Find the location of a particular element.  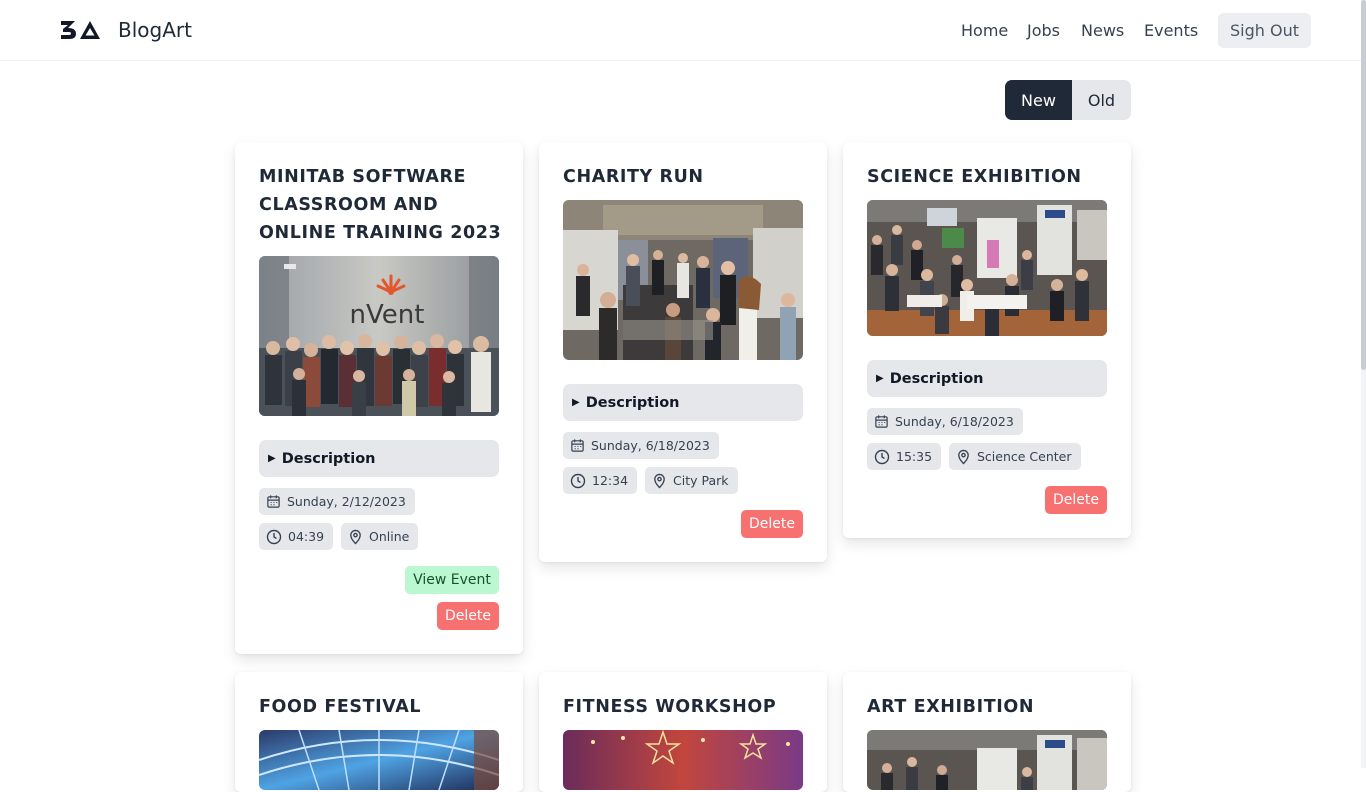

event-card: ART EXHIBITION is located at coordinates (987, 732).